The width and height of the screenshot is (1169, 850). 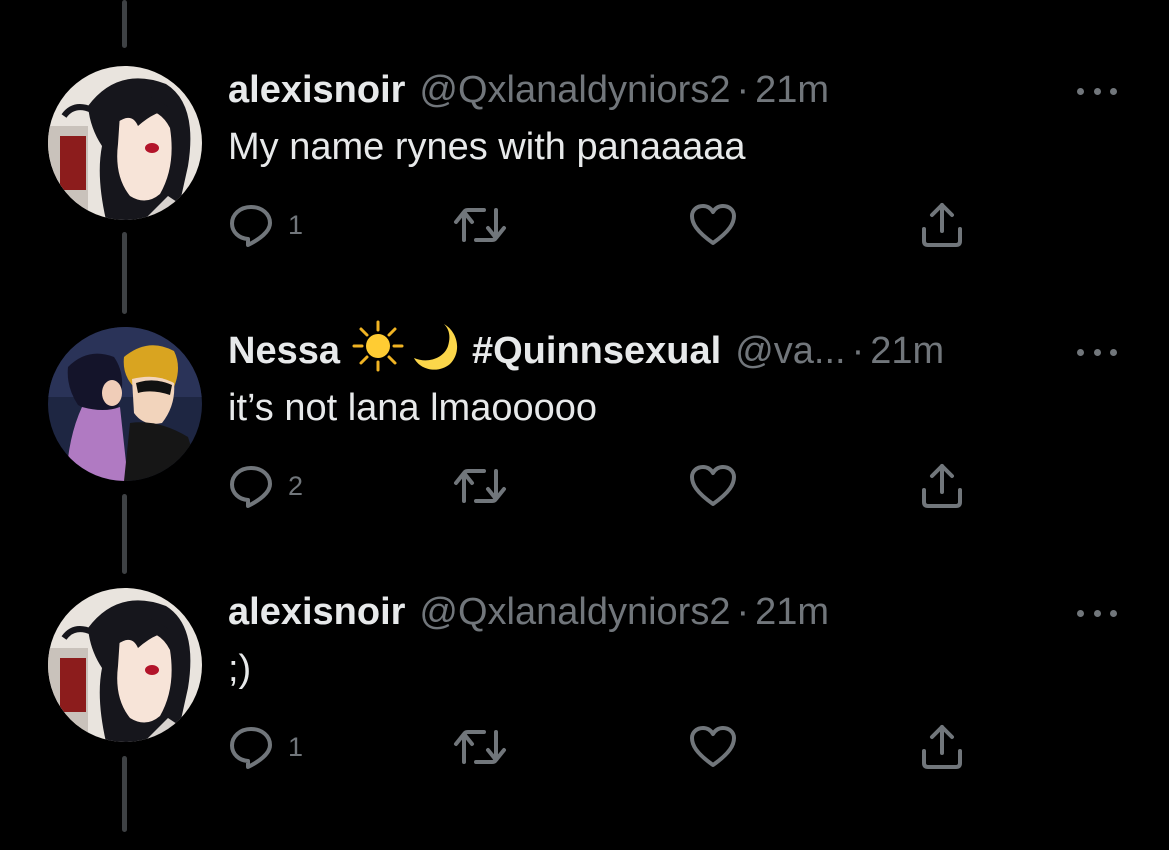 What do you see at coordinates (240, 669) in the screenshot?
I see `tweet-text: ;)` at bounding box center [240, 669].